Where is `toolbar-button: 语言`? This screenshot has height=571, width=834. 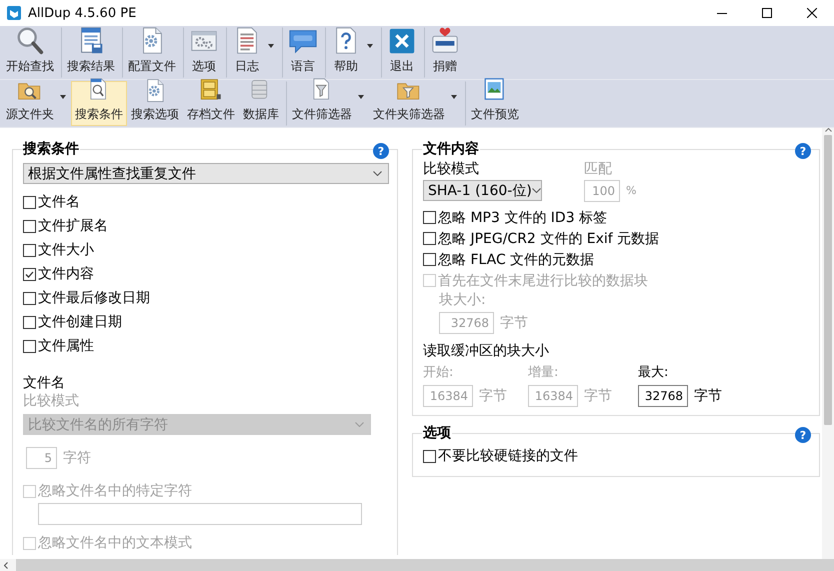 toolbar-button: 语言 is located at coordinates (302, 52).